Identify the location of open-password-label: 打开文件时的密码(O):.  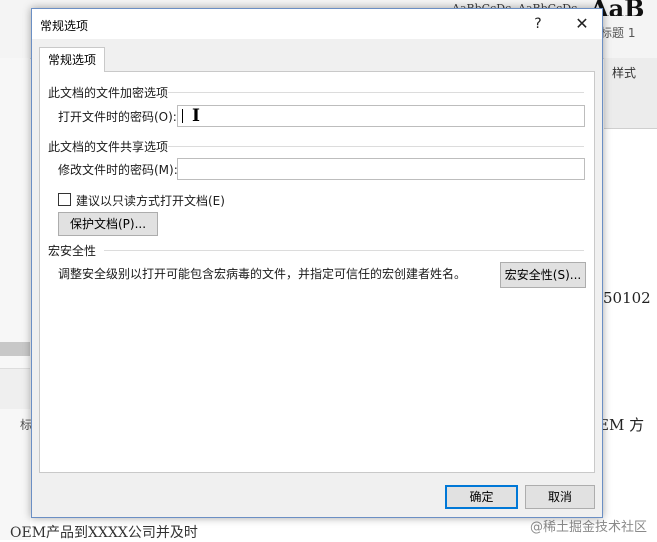
(117, 117).